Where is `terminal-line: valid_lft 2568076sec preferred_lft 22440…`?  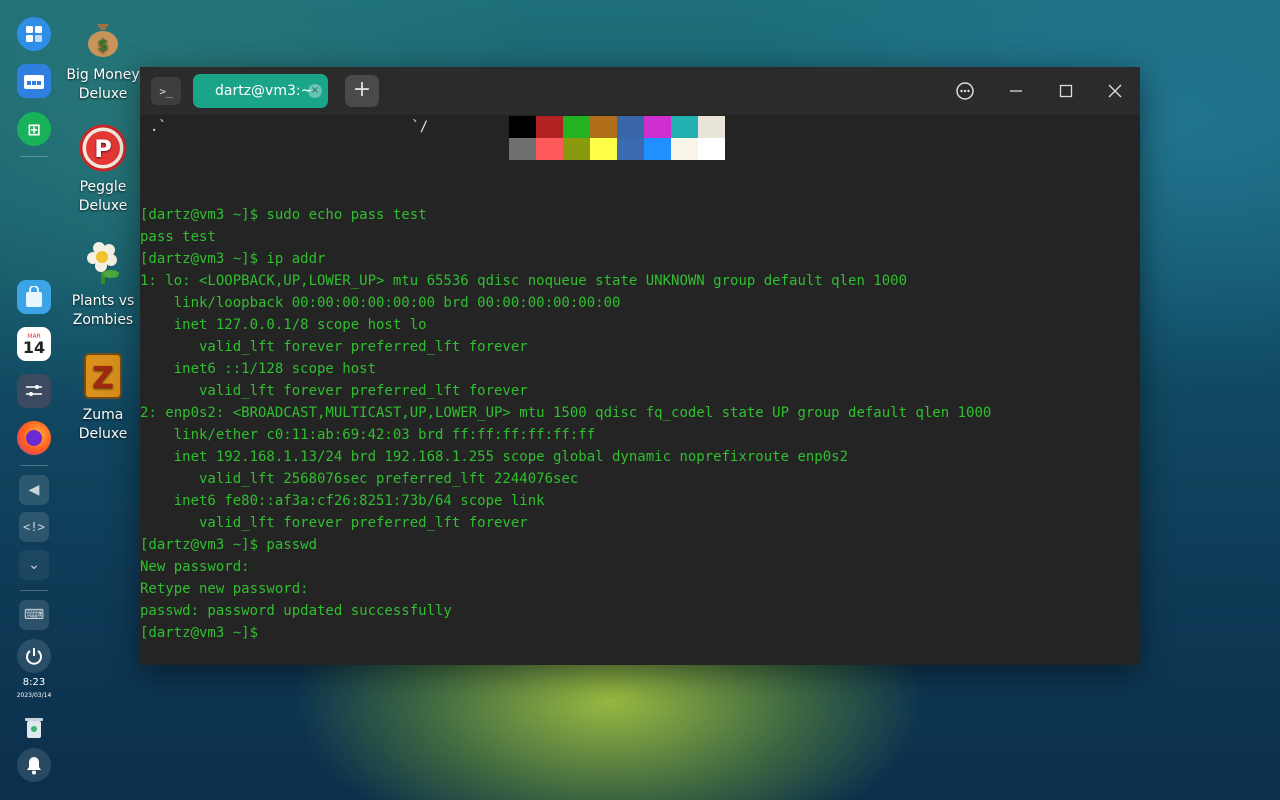
terminal-line: valid_lft 2568076sec preferred_lft 22440… is located at coordinates (359, 479).